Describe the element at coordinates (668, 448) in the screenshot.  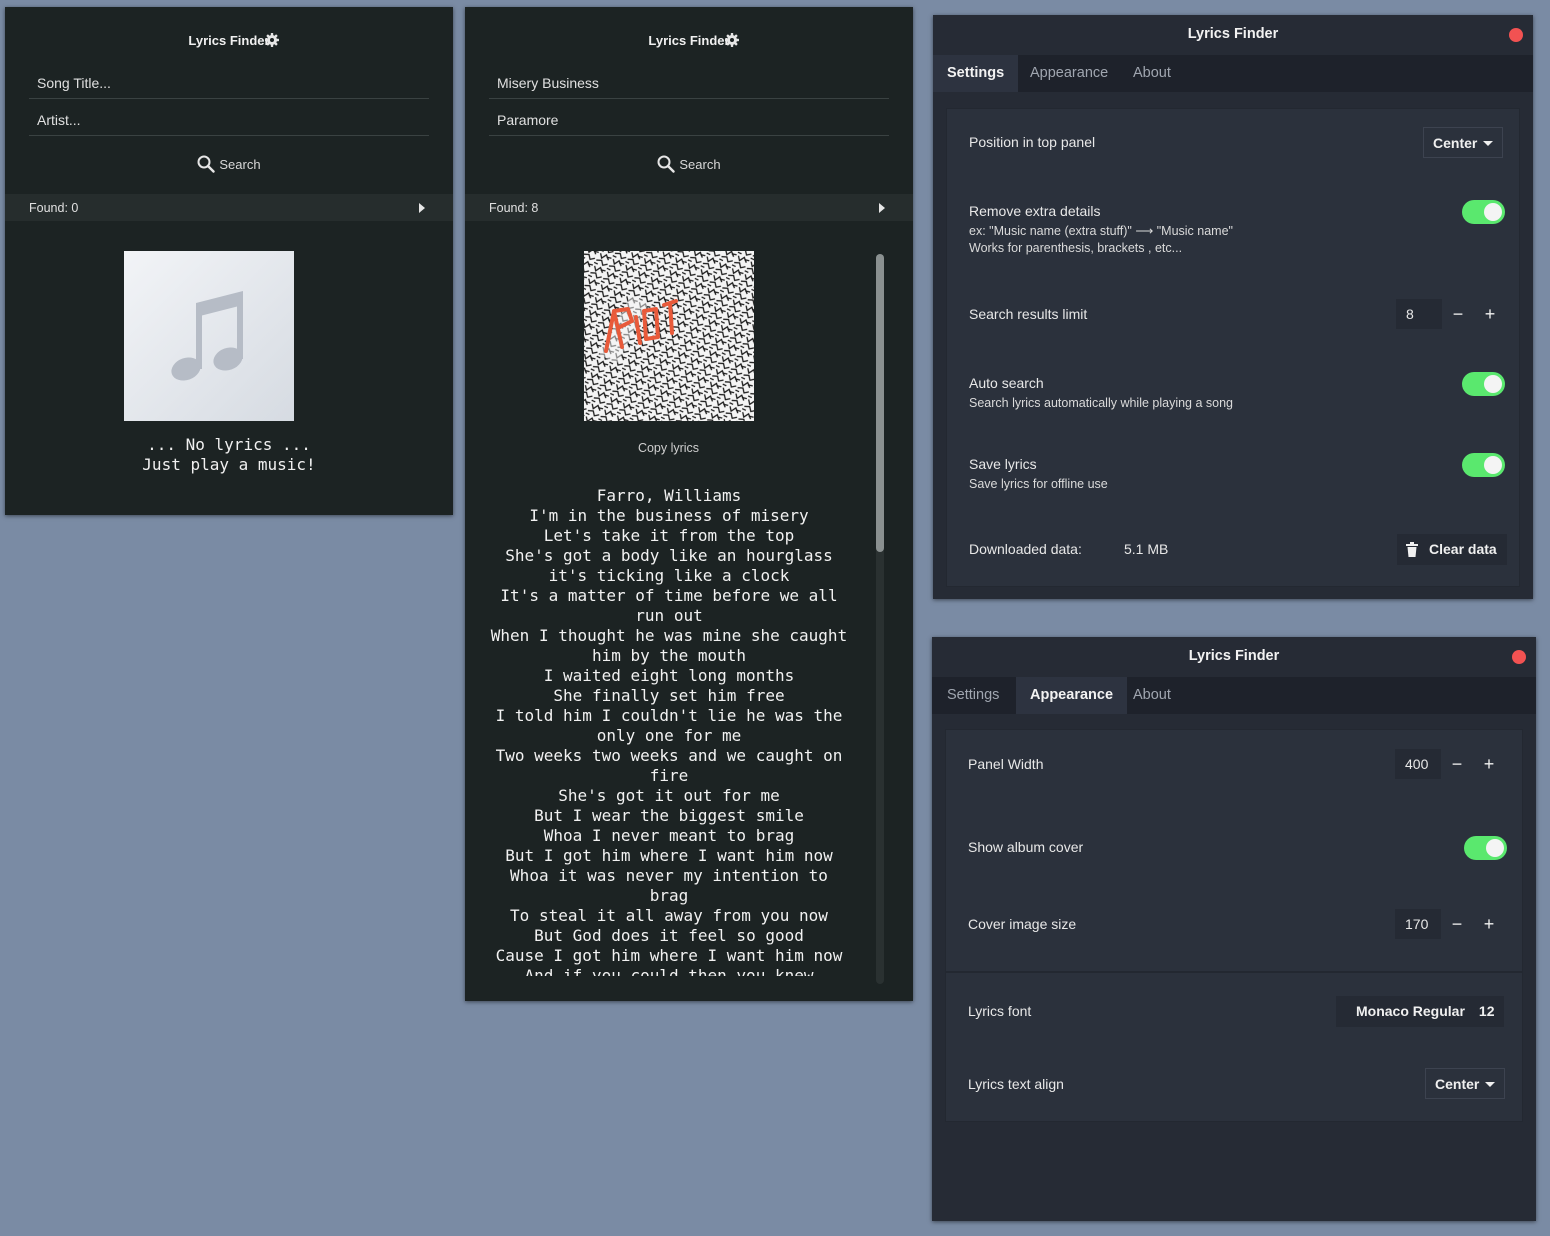
I see `copy-lyrics-button: Copy lyrics` at that location.